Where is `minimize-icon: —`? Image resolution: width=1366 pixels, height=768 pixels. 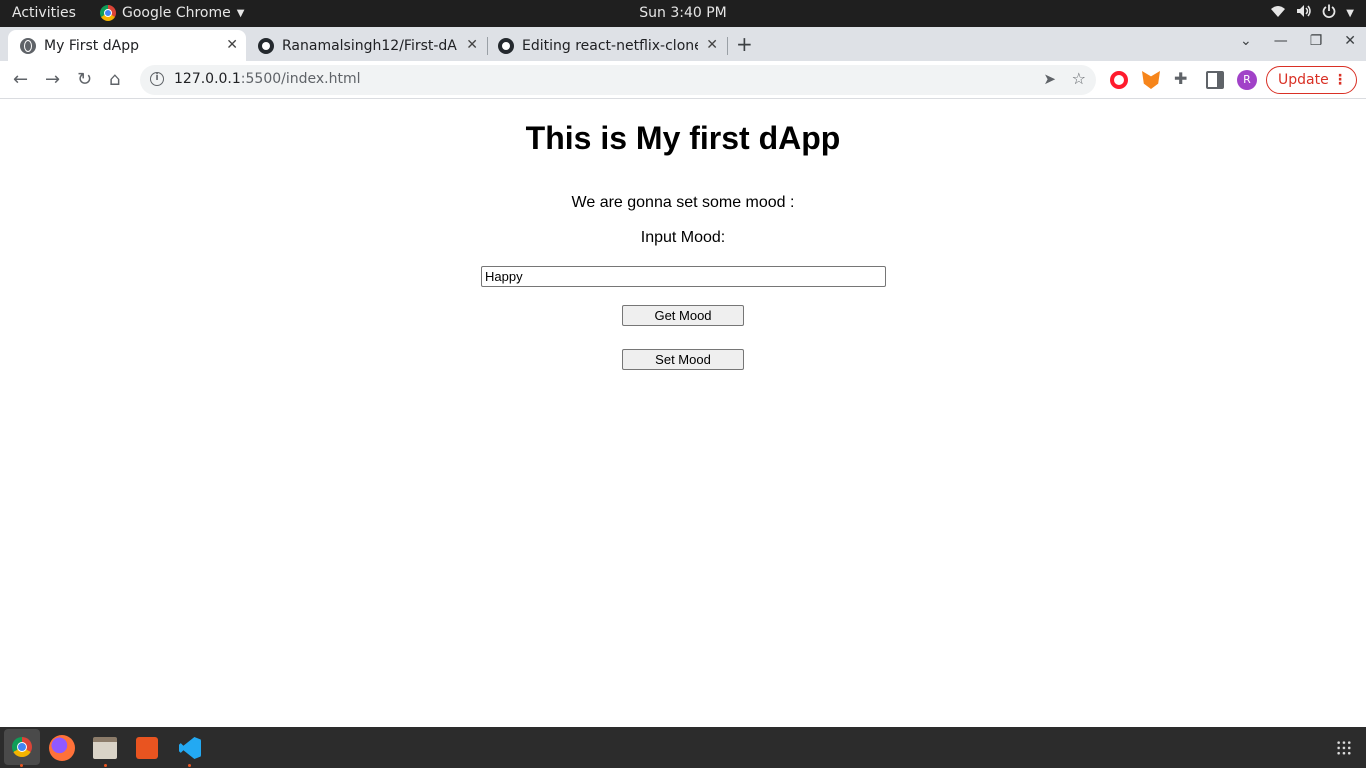 minimize-icon: — is located at coordinates (1281, 41).